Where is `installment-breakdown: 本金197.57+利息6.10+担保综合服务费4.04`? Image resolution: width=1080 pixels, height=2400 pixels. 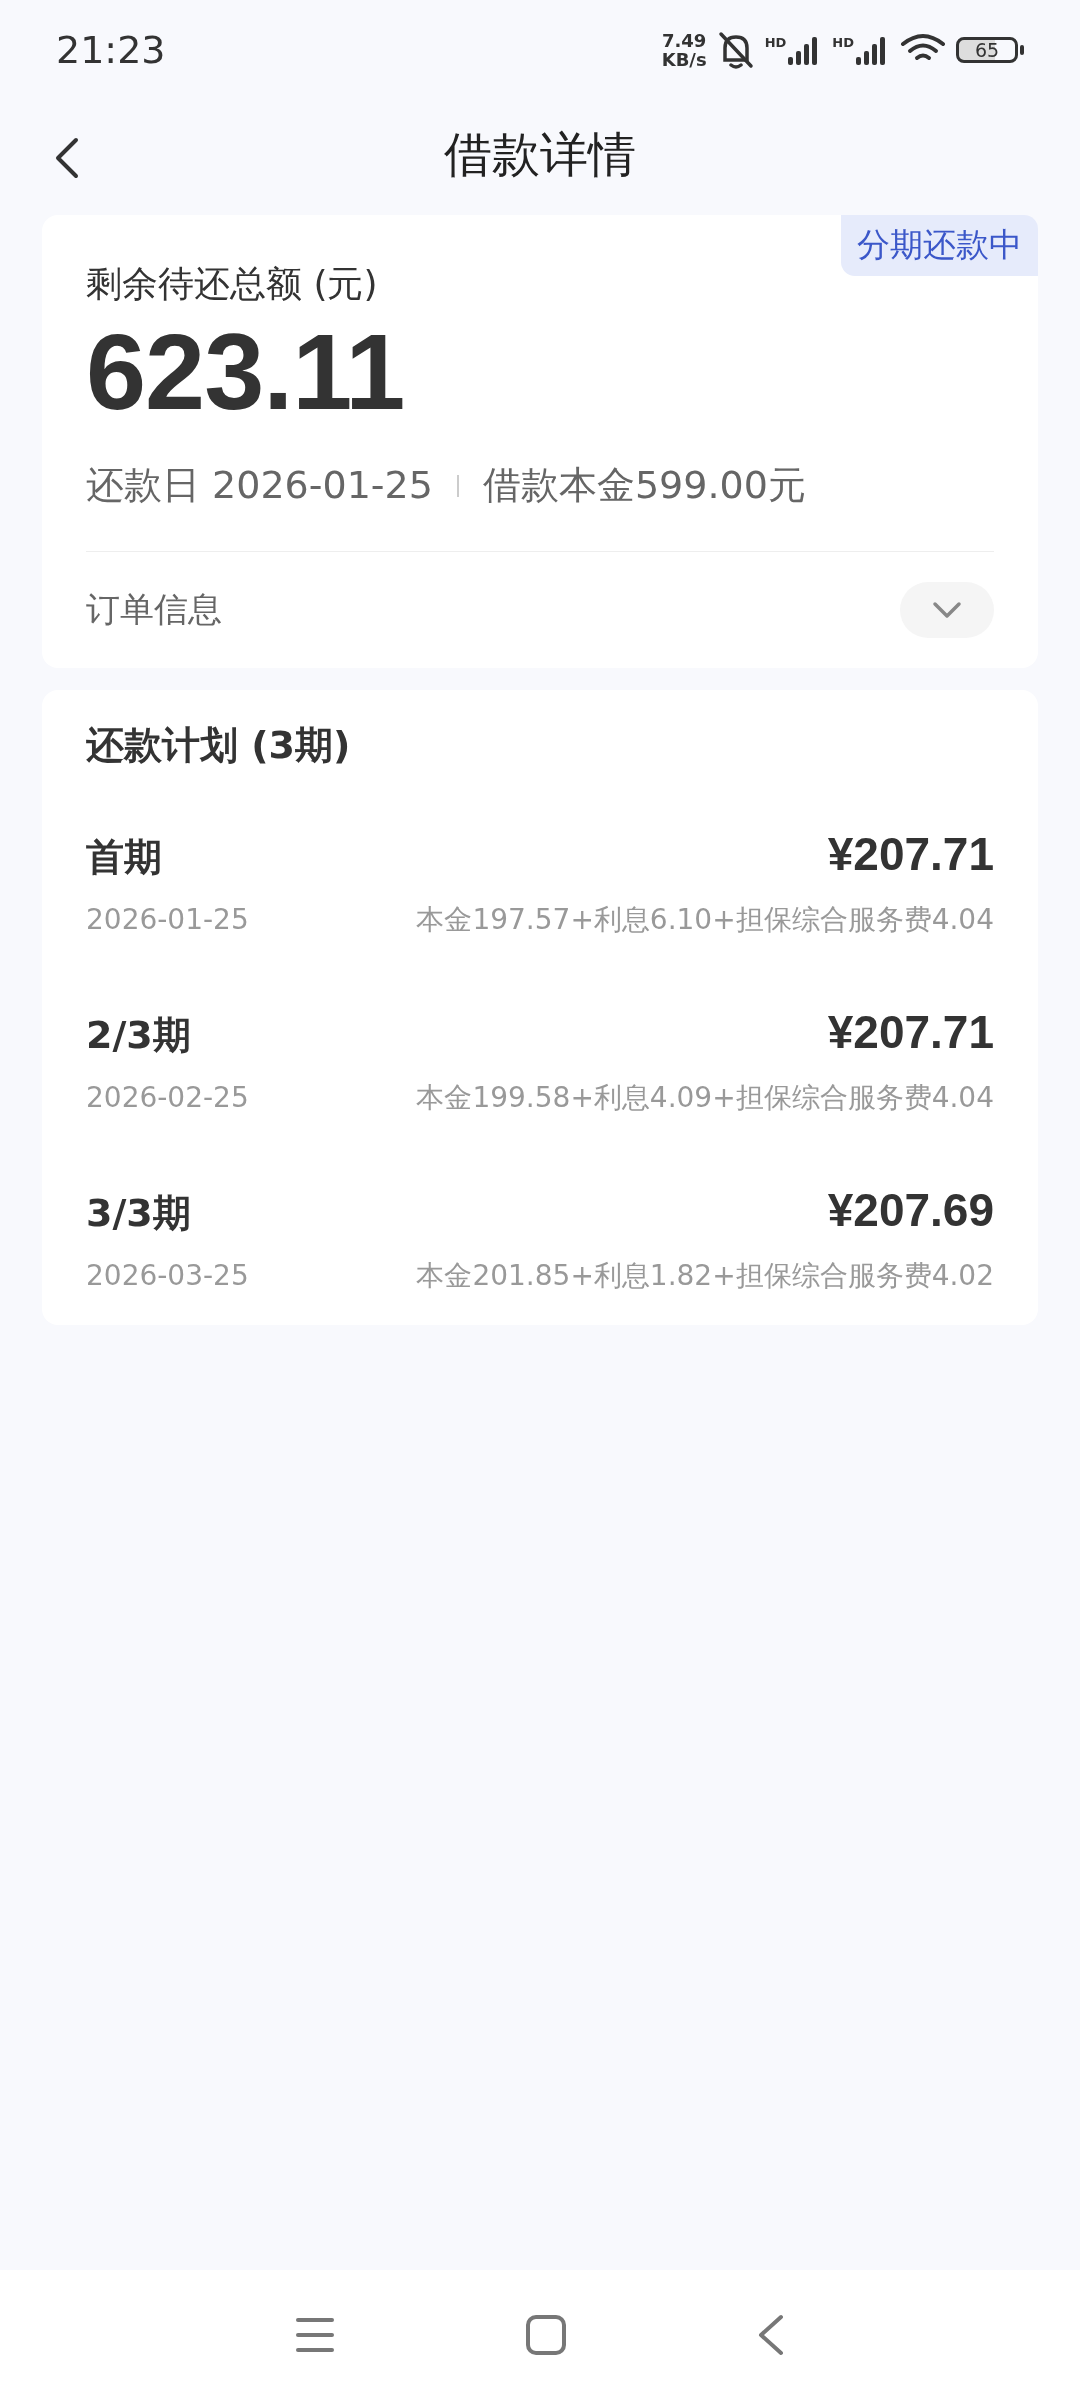
installment-breakdown: 本金197.57+利息6.10+担保综合服务费4.04 is located at coordinates (705, 920).